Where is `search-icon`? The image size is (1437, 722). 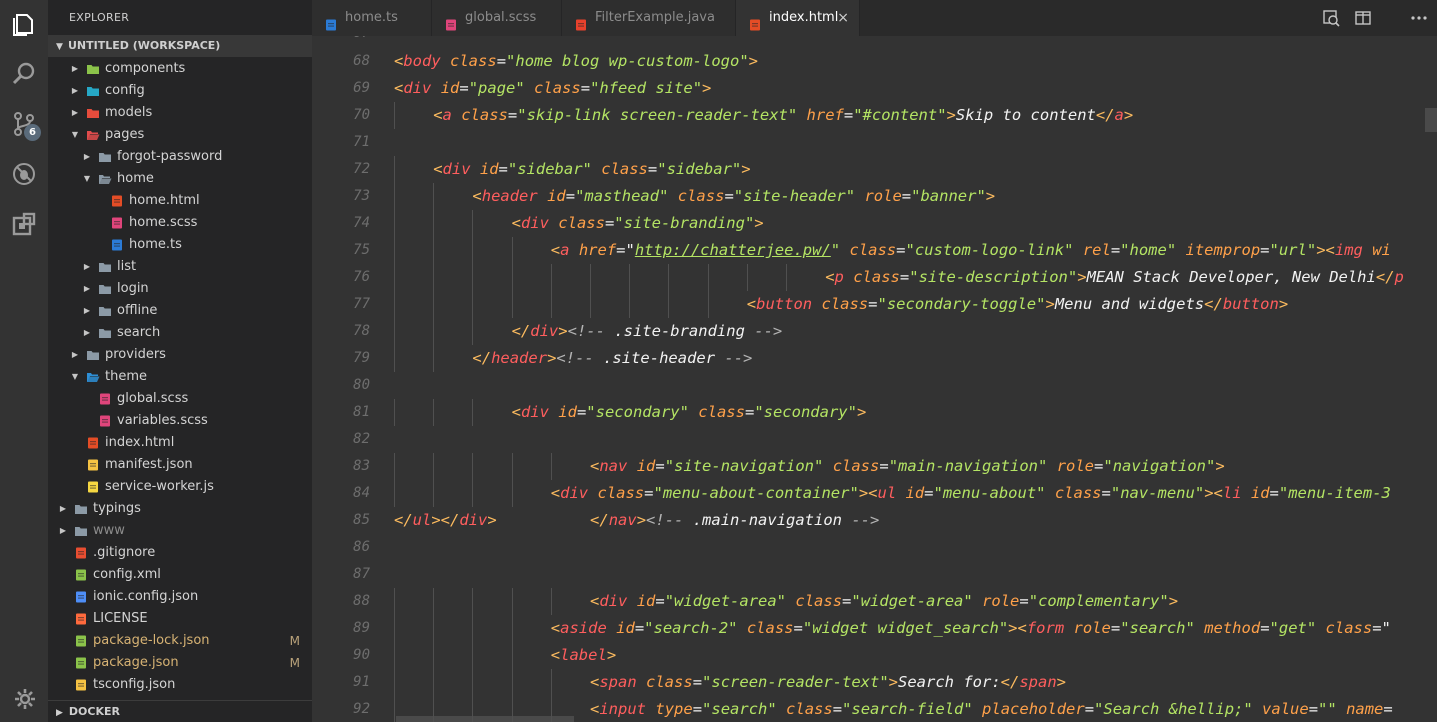
search-icon is located at coordinates (24, 74).